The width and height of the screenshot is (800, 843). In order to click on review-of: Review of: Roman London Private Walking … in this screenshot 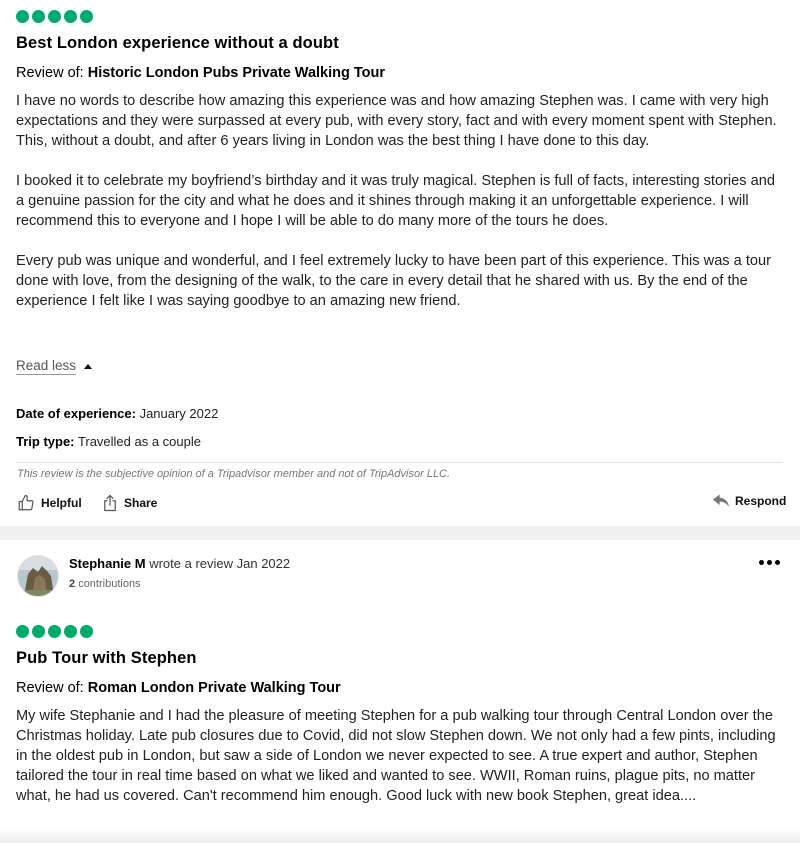, I will do `click(178, 688)`.